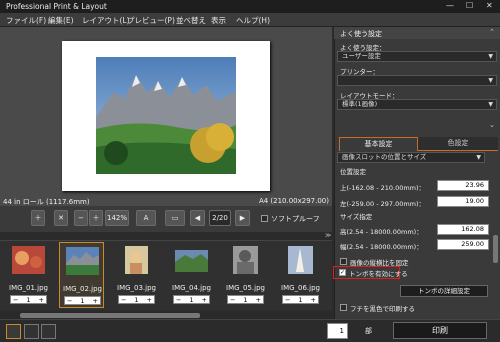 The image size is (500, 342). Describe the element at coordinates (343, 307) in the screenshot. I see `black-print-checkbox` at that location.